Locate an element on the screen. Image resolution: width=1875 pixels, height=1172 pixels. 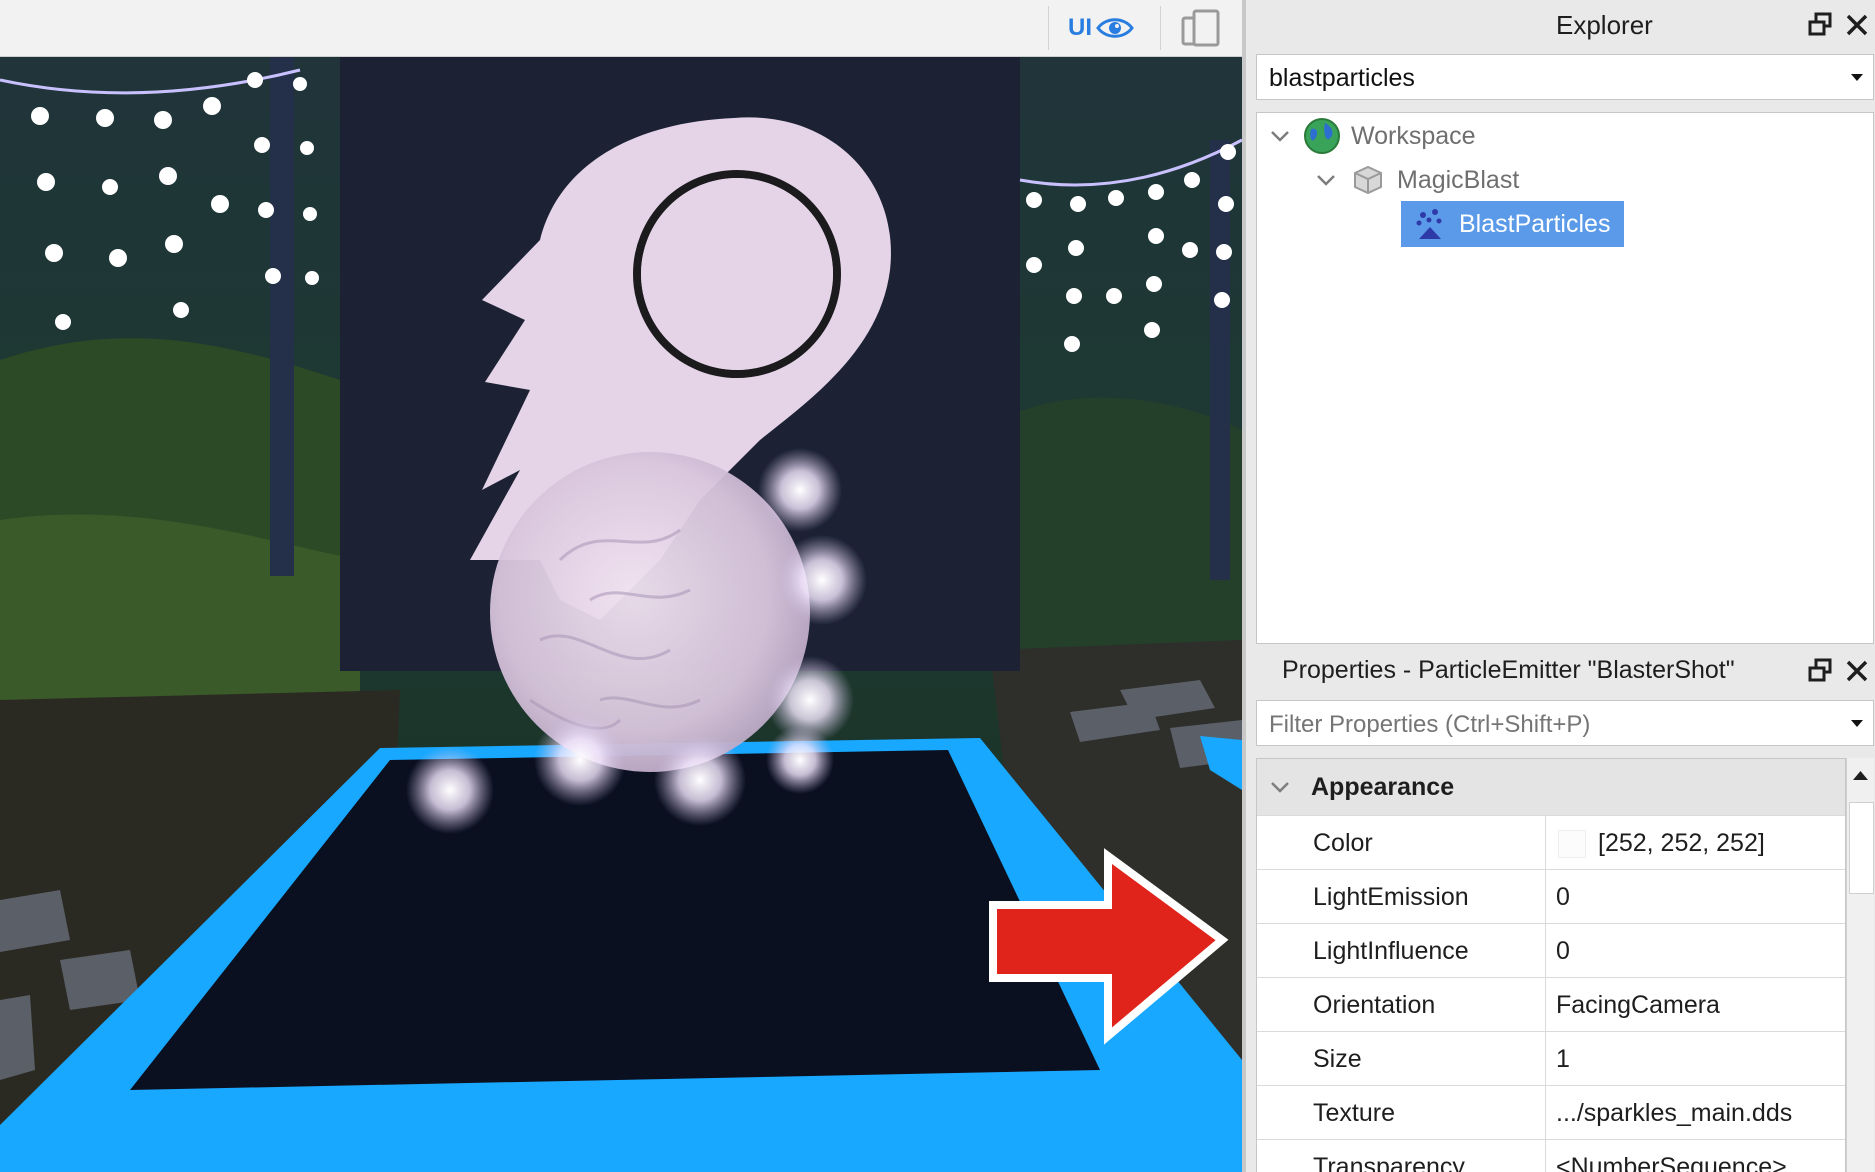
tree-item-blastparticles: BlastParticles is located at coordinates (1513, 224).